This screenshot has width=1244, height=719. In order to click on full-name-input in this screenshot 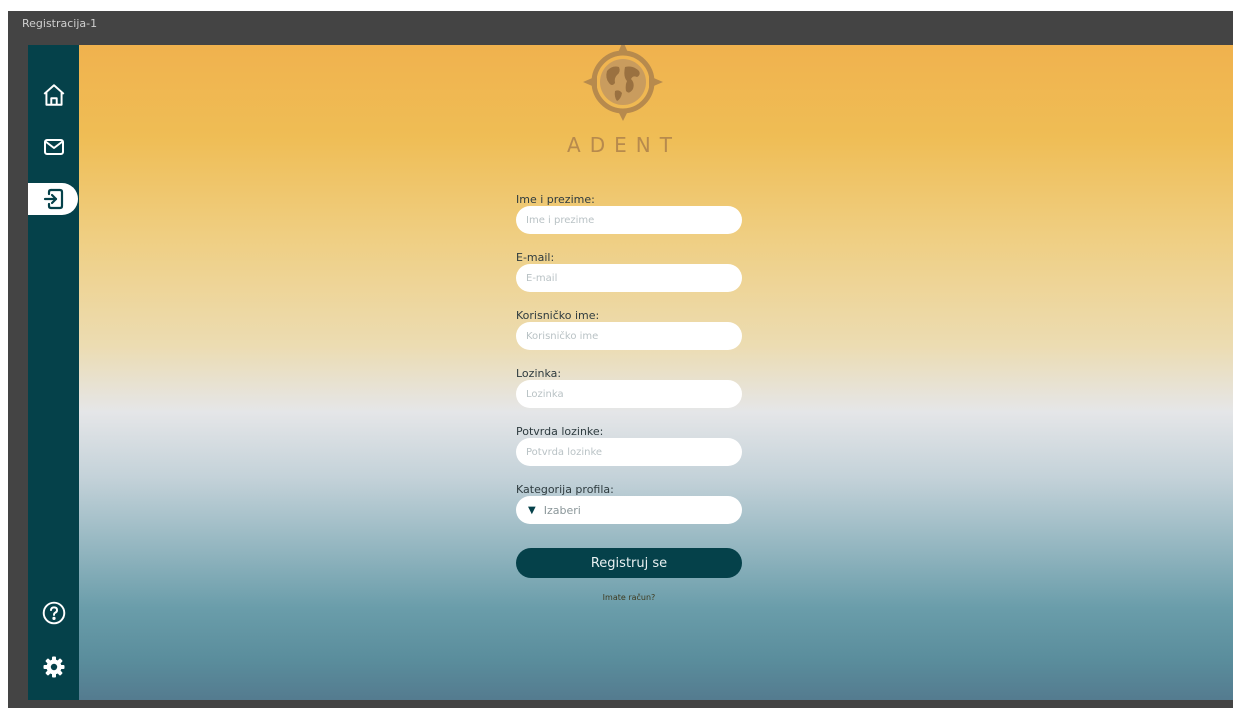, I will do `click(629, 220)`.